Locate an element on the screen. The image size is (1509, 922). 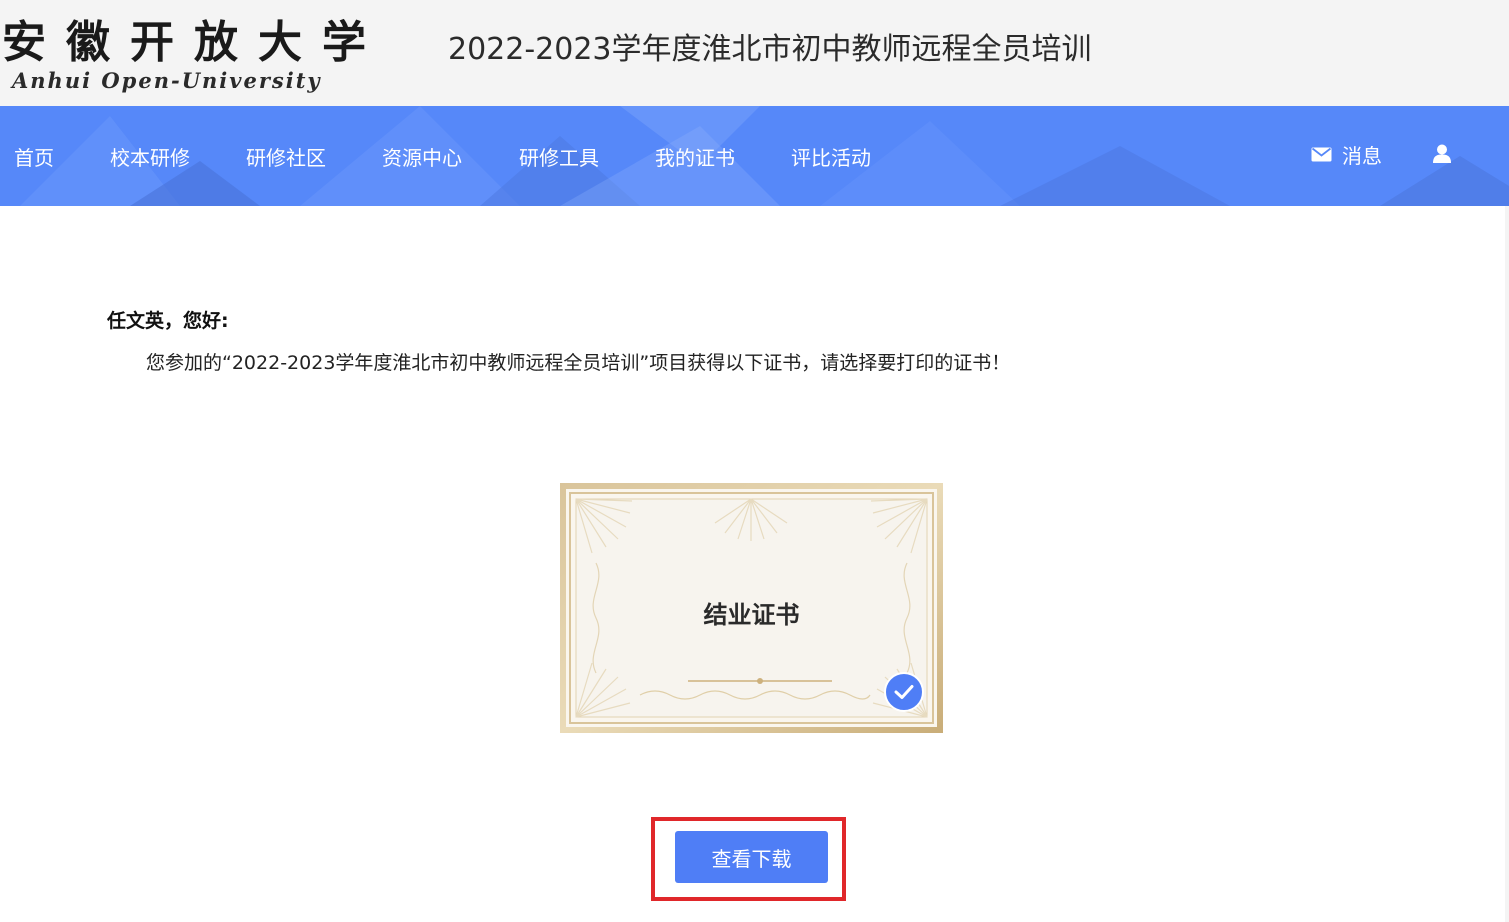
nav-item-my-certificates: 我的证书 is located at coordinates (695, 156).